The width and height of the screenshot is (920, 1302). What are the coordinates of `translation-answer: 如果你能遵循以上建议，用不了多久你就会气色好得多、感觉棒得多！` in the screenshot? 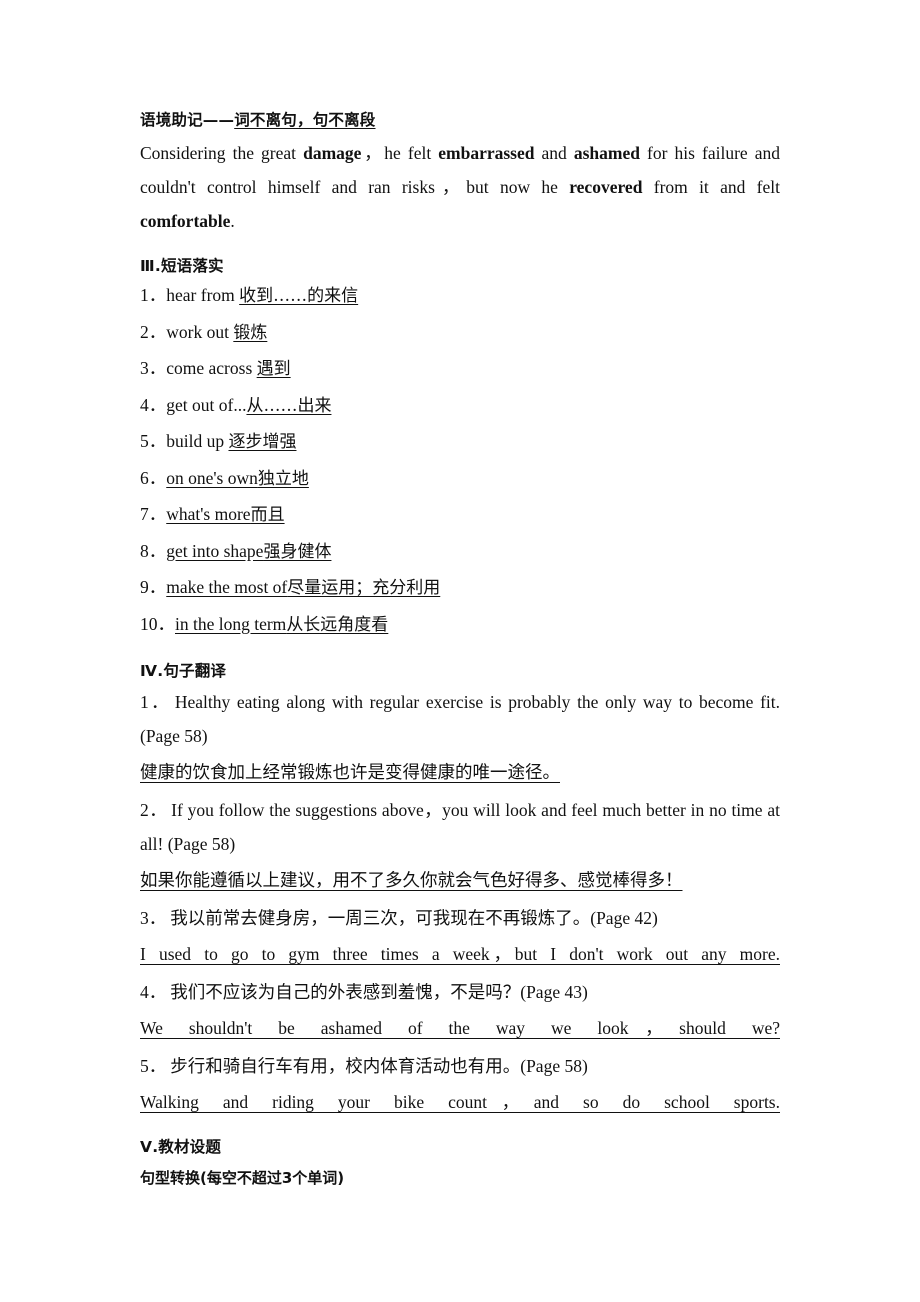 It's located at (411, 880).